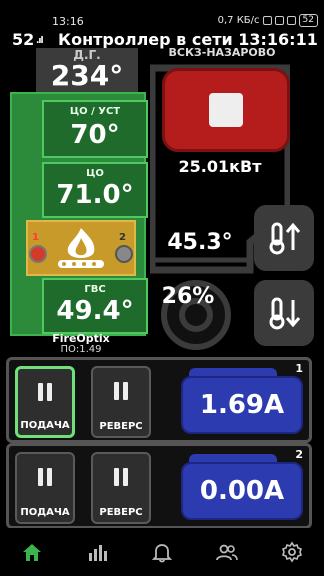 Image resolution: width=324 pixels, height=576 pixels. Describe the element at coordinates (121, 402) in the screenshot. I see `reverse-button-1: РЕВЕРС` at that location.